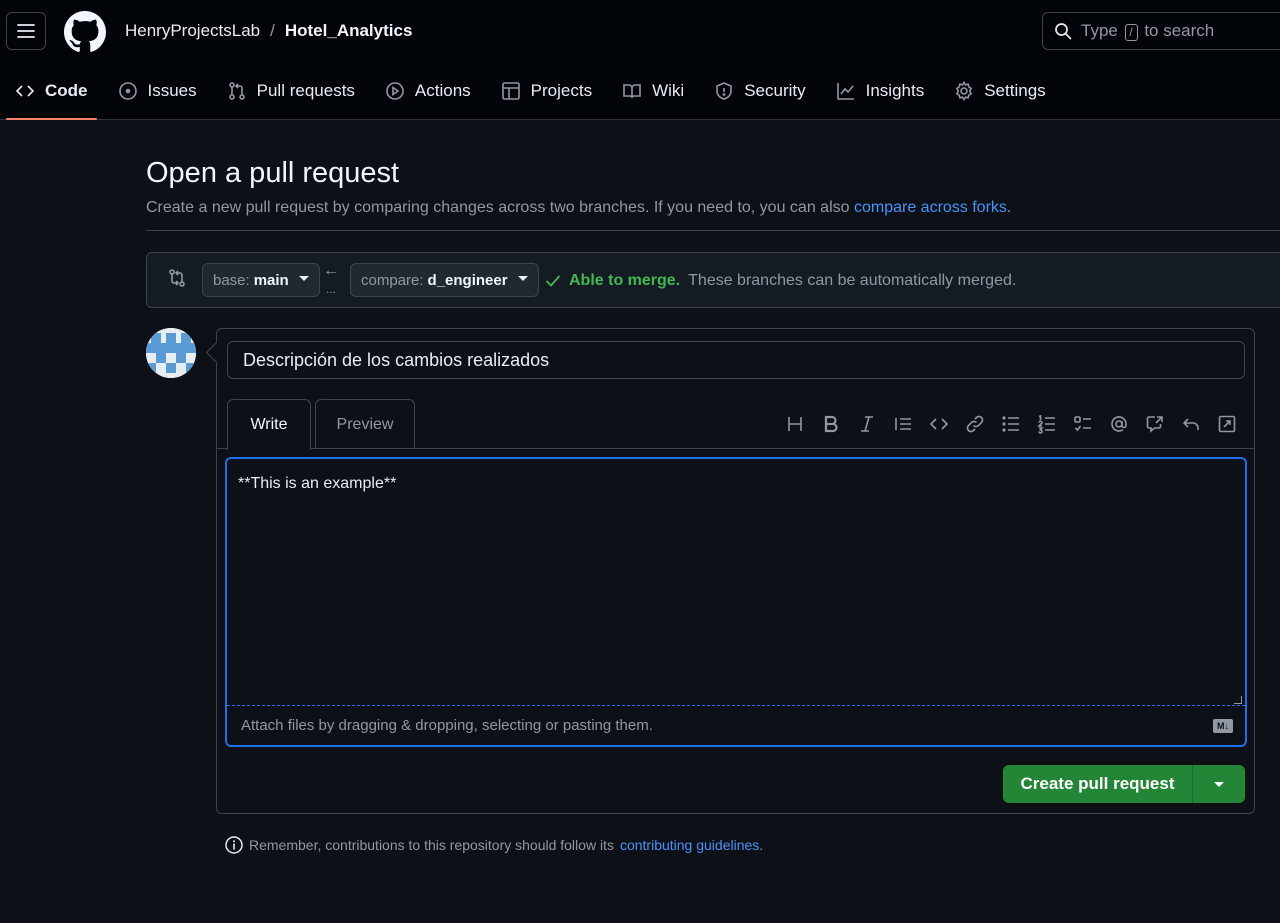 The width and height of the screenshot is (1280, 923). I want to click on page-title: Open a pull request, so click(273, 173).